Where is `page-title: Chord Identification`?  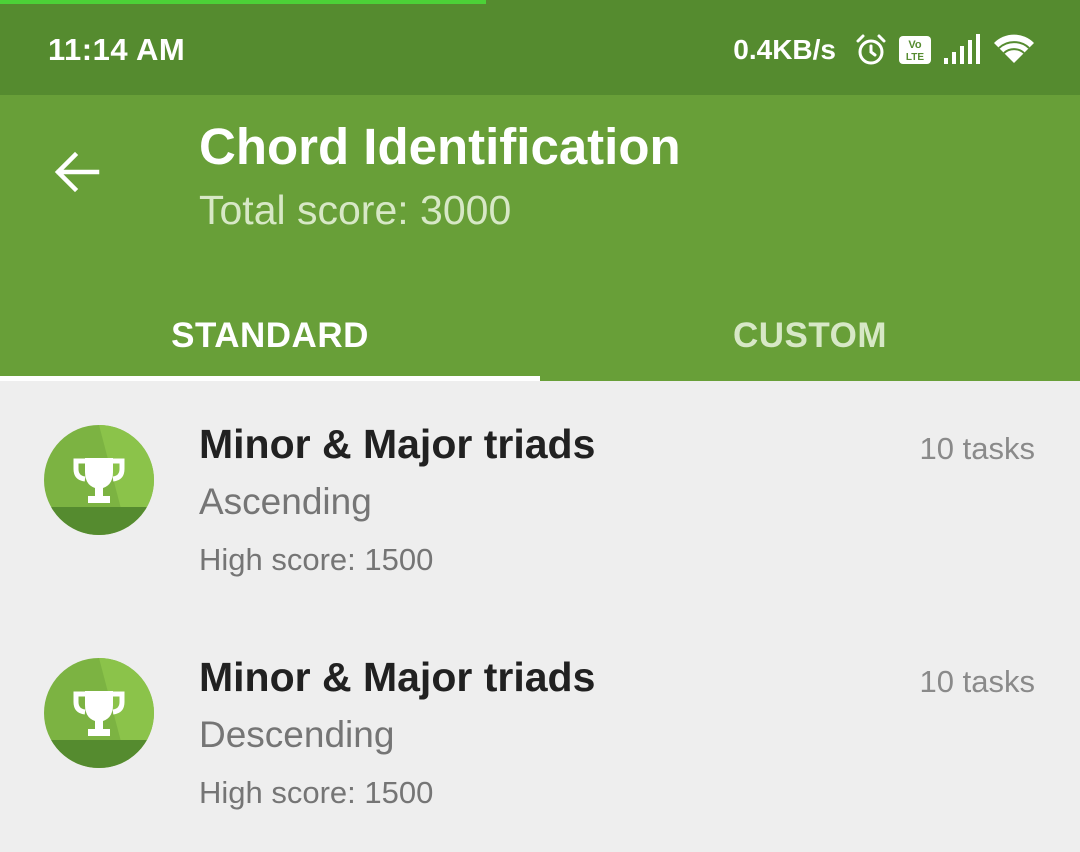
page-title: Chord Identification is located at coordinates (440, 146).